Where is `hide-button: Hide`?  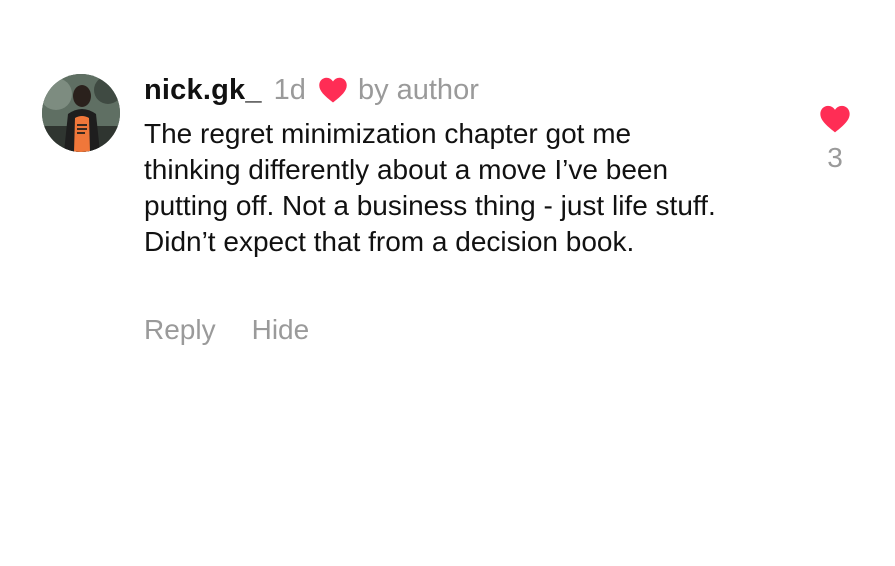 hide-button: Hide is located at coordinates (281, 330).